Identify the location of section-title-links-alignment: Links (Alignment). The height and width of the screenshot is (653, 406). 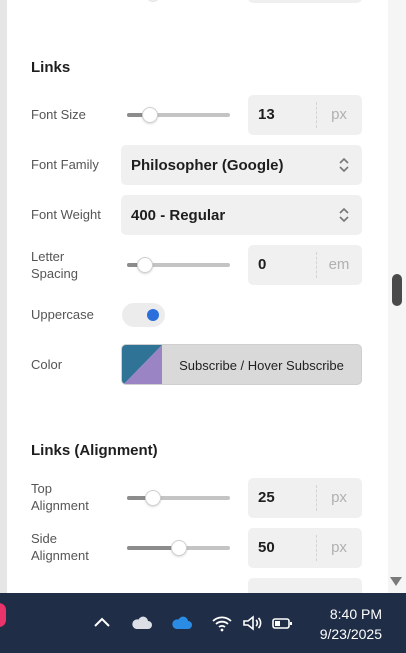
(94, 450).